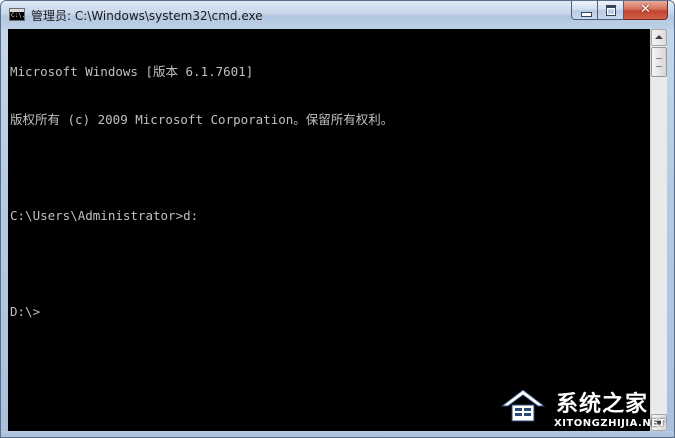 The height and width of the screenshot is (438, 675). I want to click on watermark: 系统之家 XITONGZHIJIA.NET, so click(582, 409).